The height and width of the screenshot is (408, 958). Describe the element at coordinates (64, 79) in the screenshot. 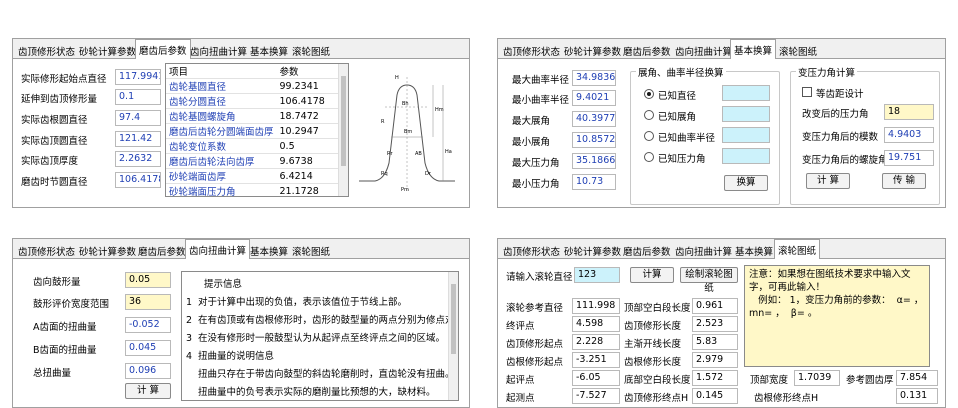

I see `field-label: 实际修形起始点直径` at that location.